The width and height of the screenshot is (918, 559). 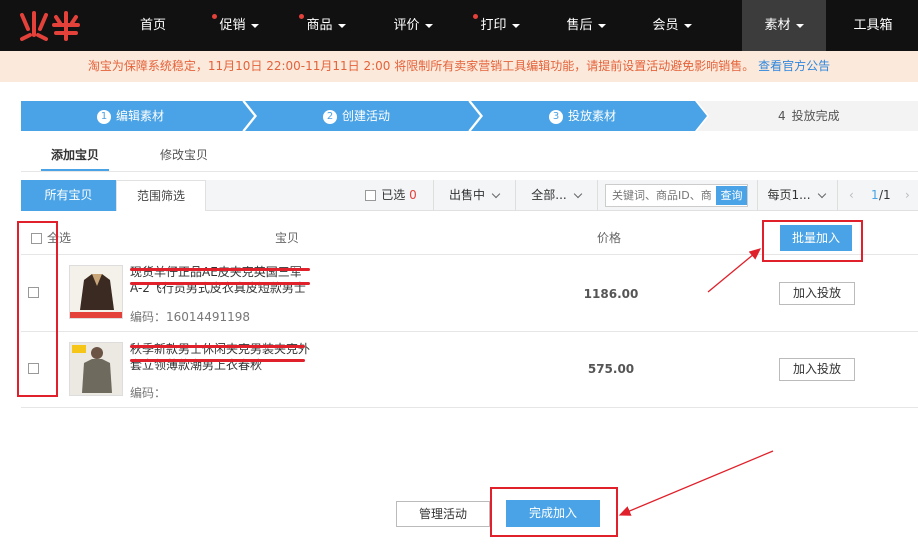 I want to click on arrow-to-finish, so click(x=696, y=483).